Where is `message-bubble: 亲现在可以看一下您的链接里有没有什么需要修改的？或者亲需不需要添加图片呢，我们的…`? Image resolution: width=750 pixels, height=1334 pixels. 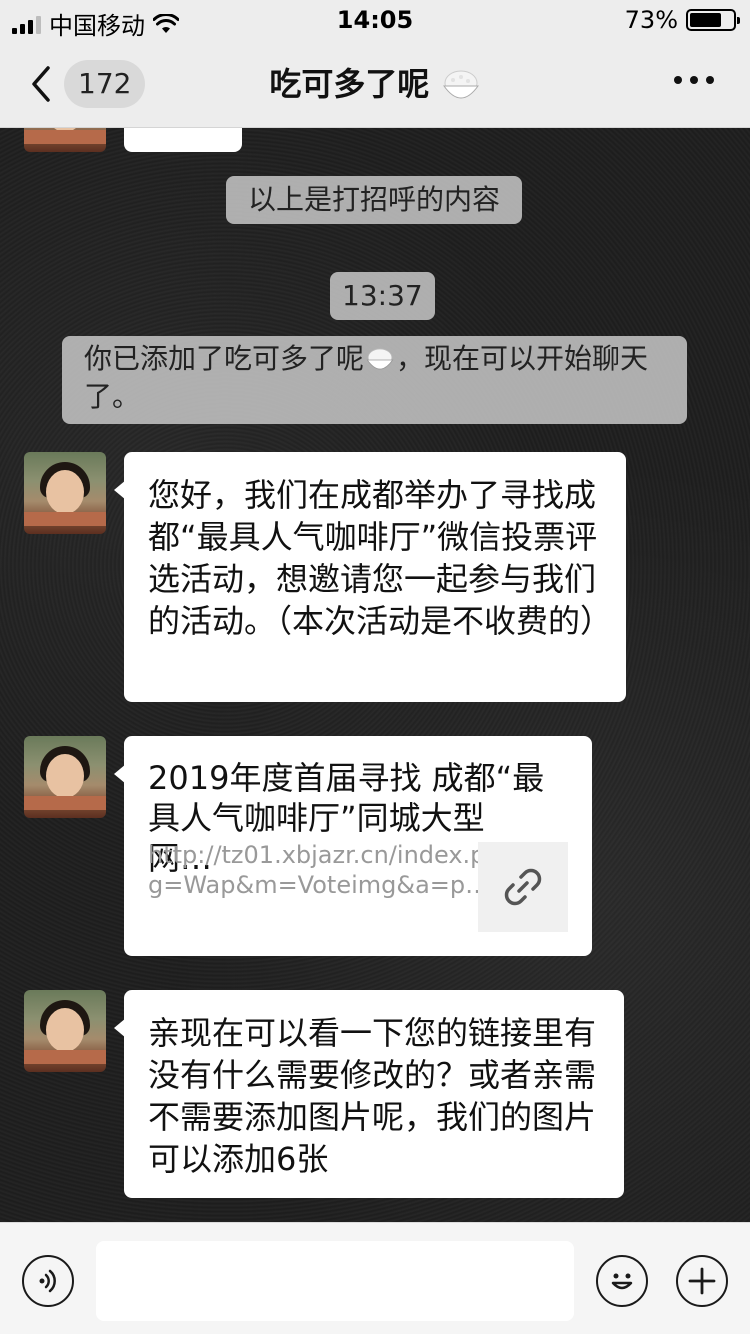 message-bubble: 亲现在可以看一下您的链接里有没有什么需要修改的？或者亲需不需要添加图片呢，我们的… is located at coordinates (369, 1094).